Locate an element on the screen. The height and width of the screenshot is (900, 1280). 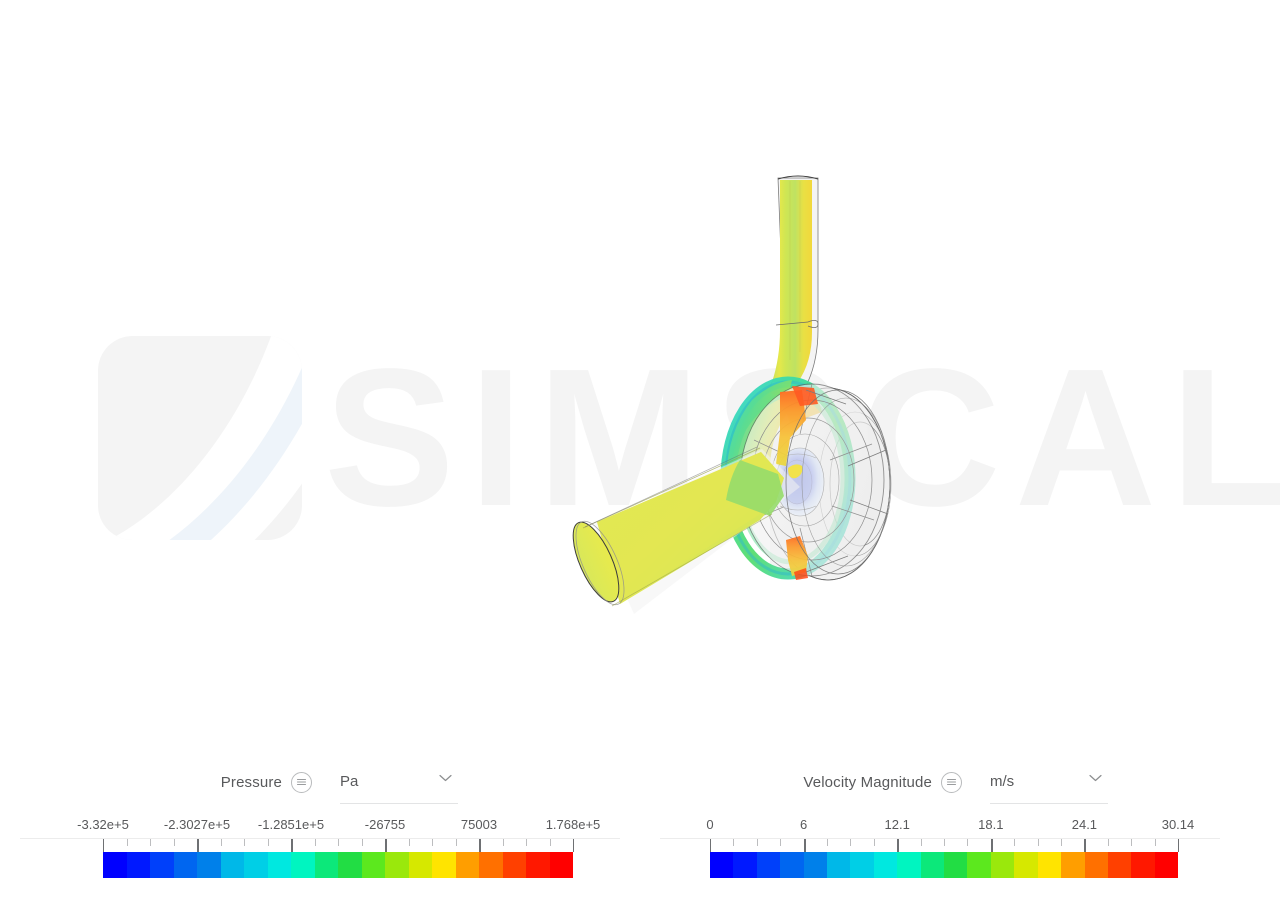
tick-label: 6 is located at coordinates (803, 824).